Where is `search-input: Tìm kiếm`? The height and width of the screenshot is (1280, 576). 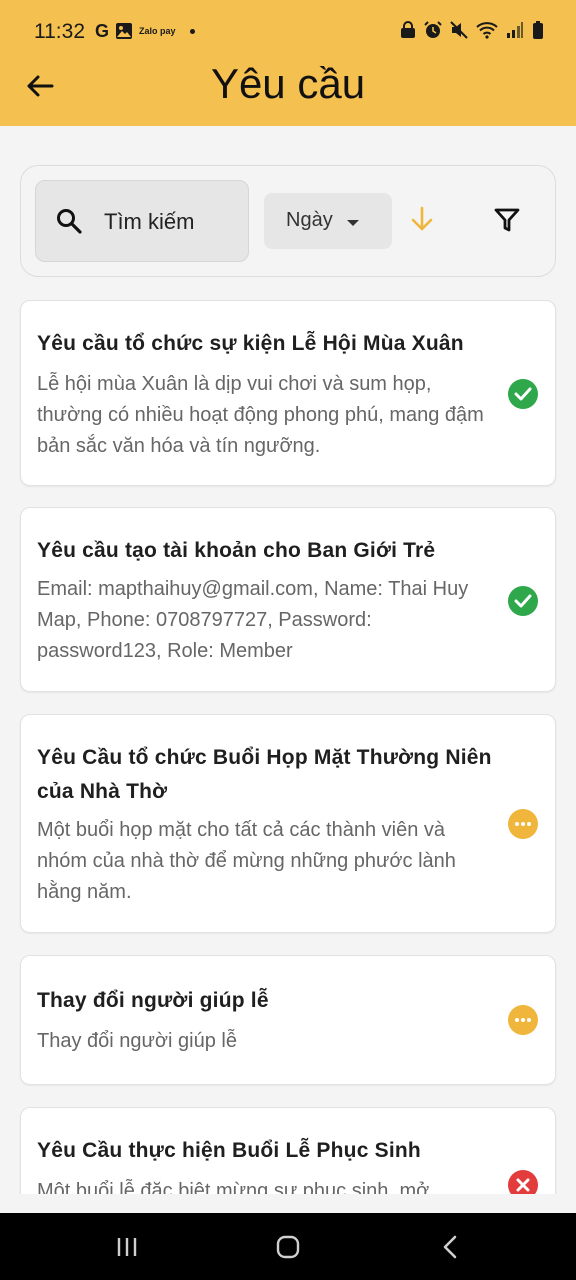 search-input: Tìm kiếm is located at coordinates (142, 221).